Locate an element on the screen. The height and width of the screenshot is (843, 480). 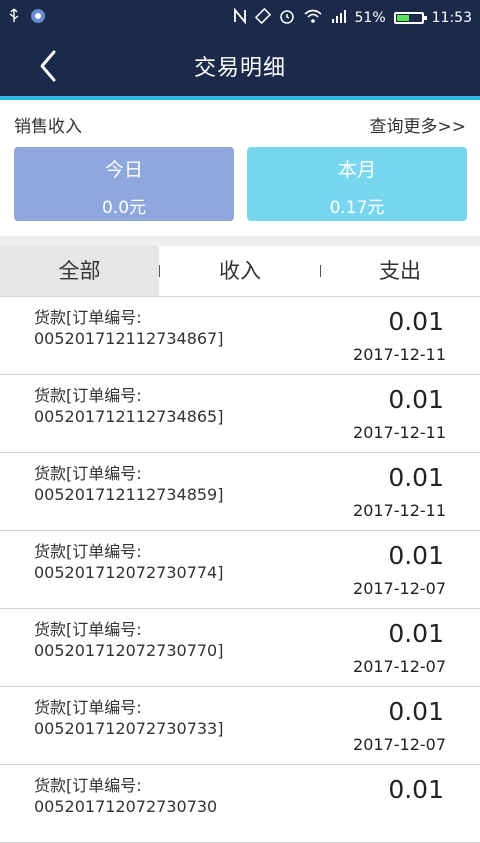
status-time: 11:53 is located at coordinates (451, 18).